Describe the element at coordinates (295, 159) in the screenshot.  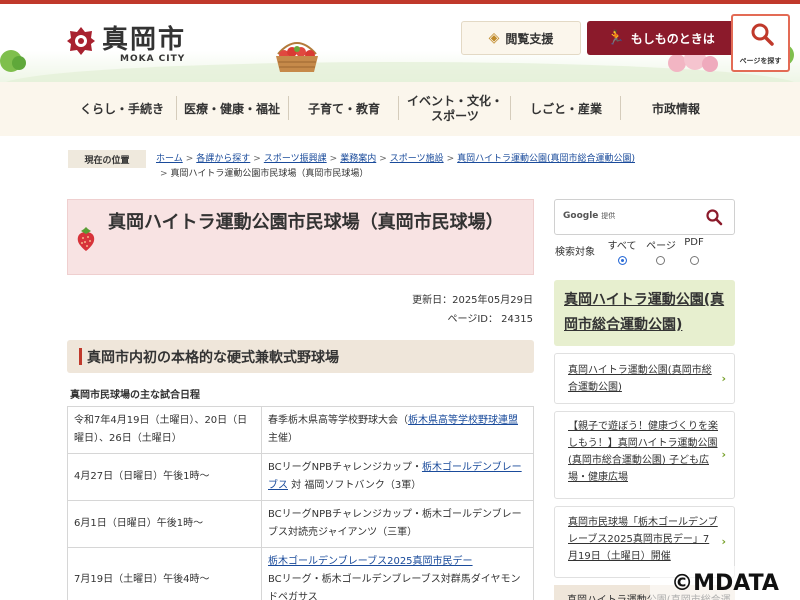
I see `breadcrumb-link-sports-division: スポーツ振興課` at that location.